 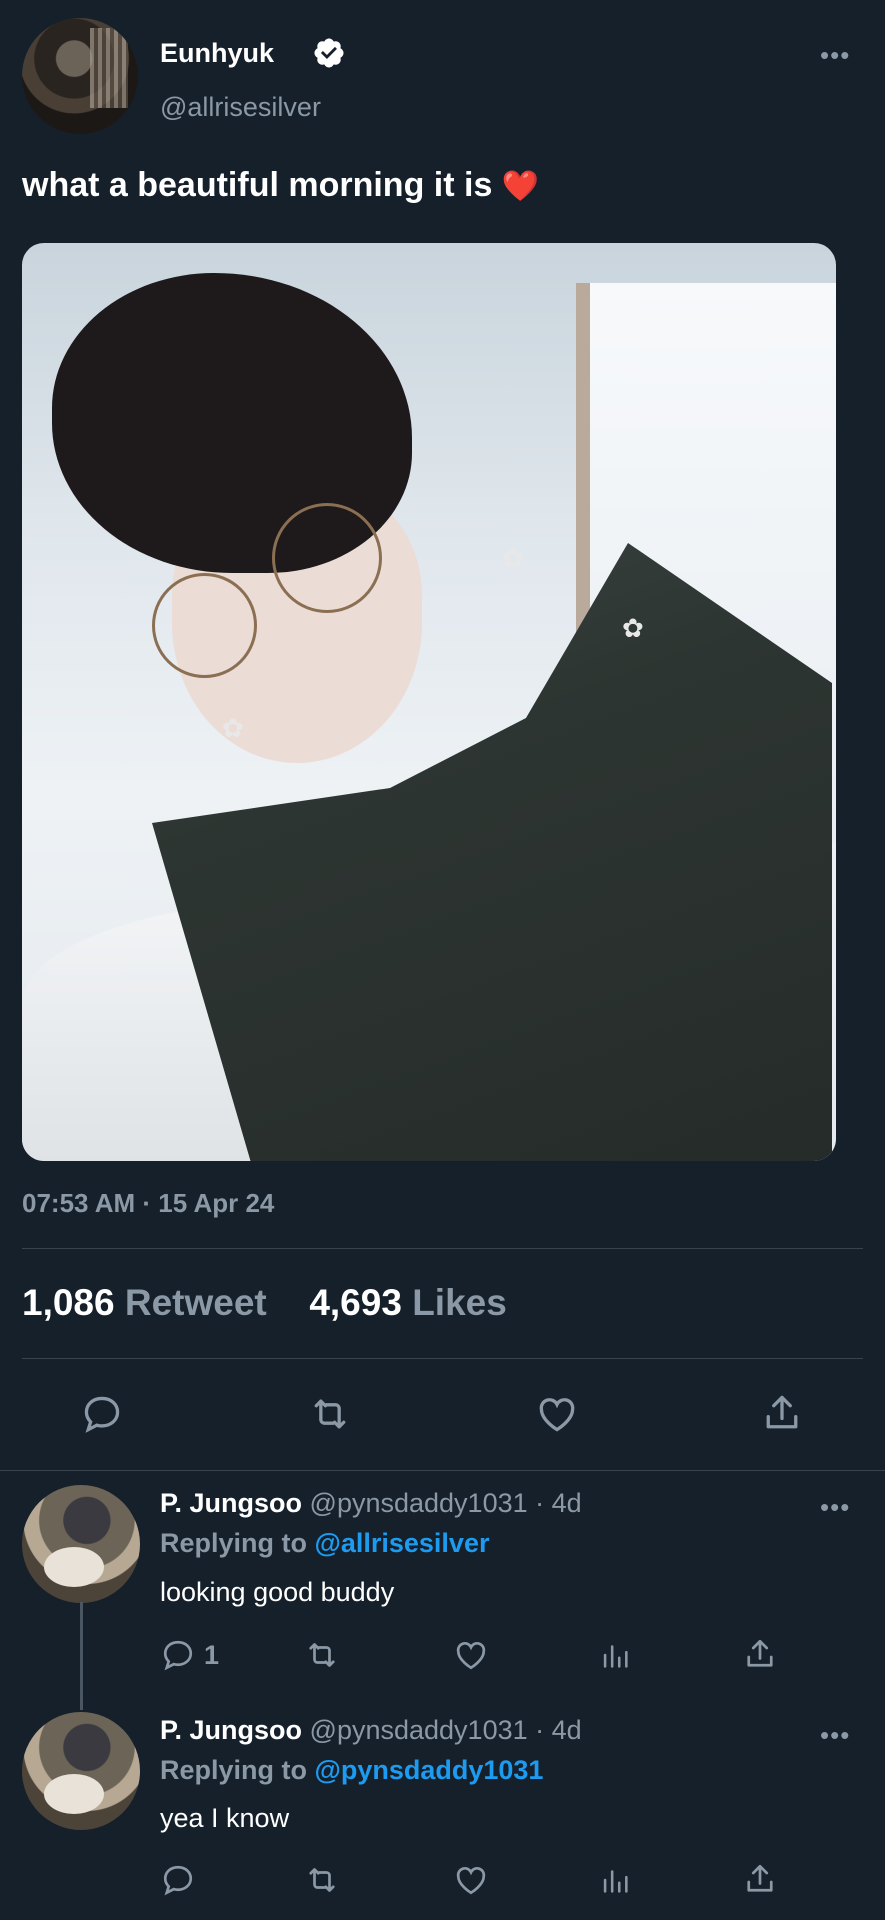 What do you see at coordinates (277, 1592) in the screenshot?
I see `reply-text: looking good buddy` at bounding box center [277, 1592].